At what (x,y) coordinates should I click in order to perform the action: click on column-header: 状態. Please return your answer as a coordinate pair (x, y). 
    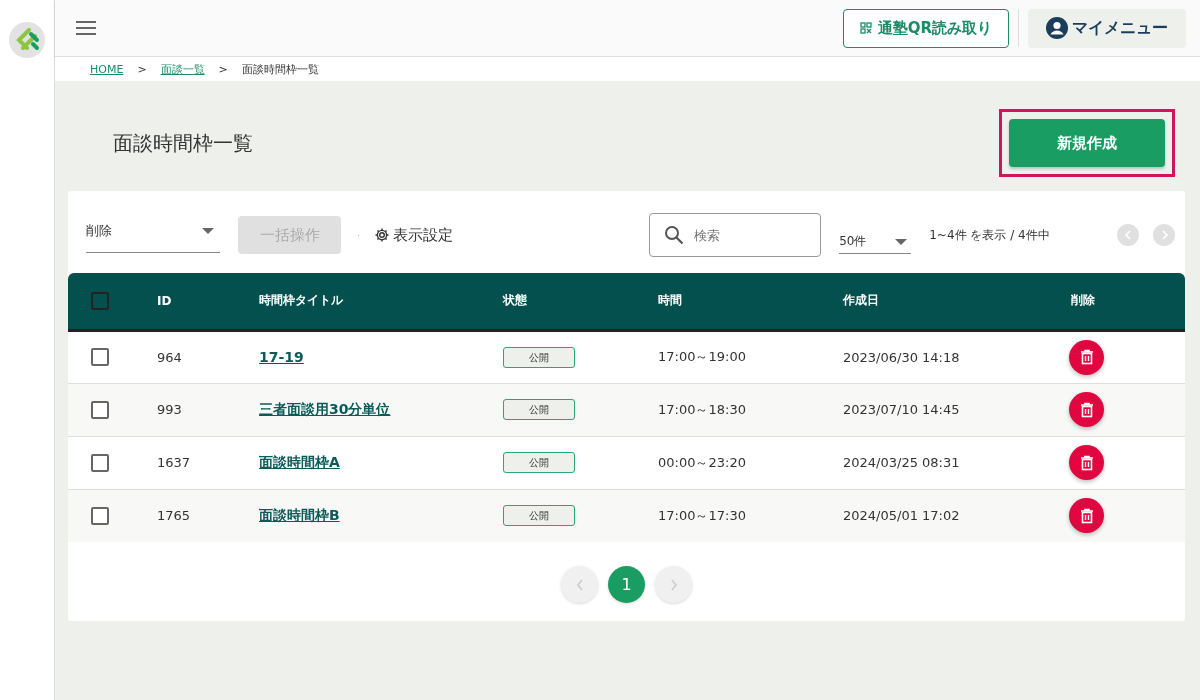
    Looking at the image, I should click on (515, 300).